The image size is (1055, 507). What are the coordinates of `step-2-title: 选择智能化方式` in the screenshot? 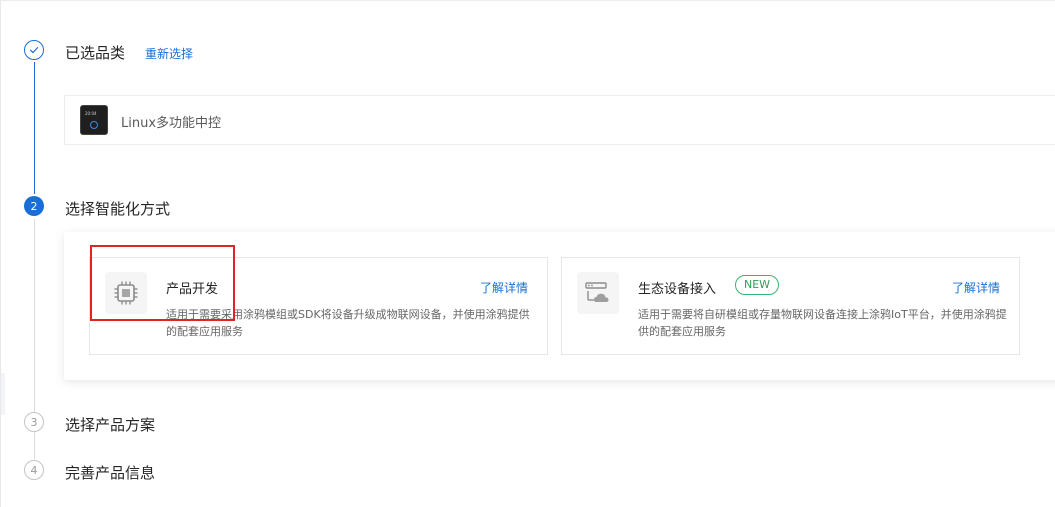 It's located at (118, 209).